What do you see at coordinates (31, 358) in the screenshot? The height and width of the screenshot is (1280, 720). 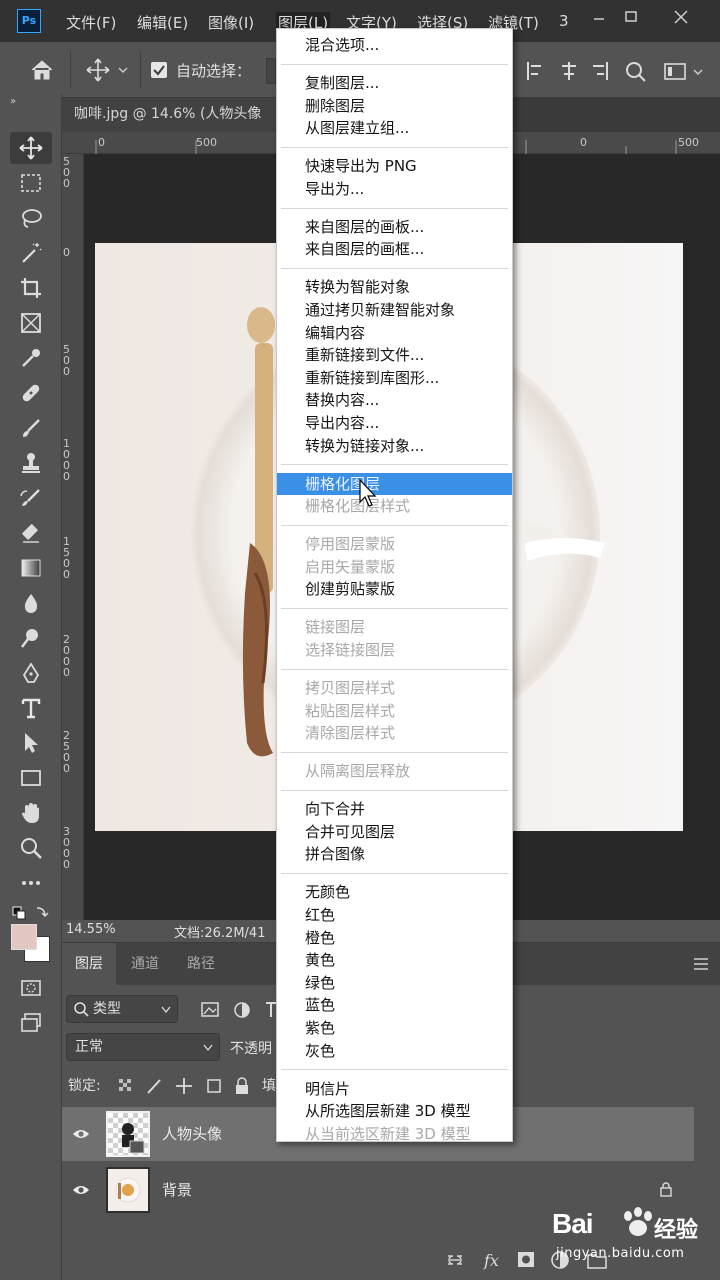 I see `eyedropper-tool-icon` at bounding box center [31, 358].